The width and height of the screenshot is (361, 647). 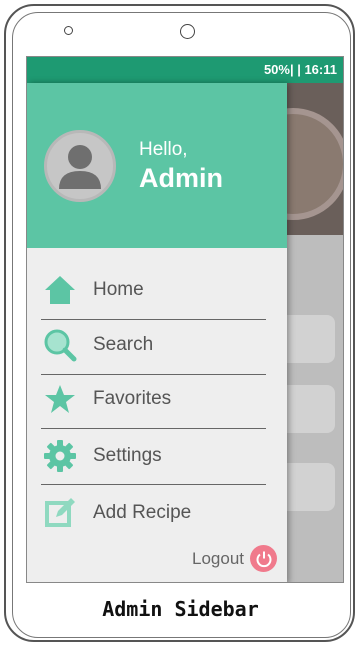 I want to click on status-bar: 50%| | 16:11, so click(x=185, y=70).